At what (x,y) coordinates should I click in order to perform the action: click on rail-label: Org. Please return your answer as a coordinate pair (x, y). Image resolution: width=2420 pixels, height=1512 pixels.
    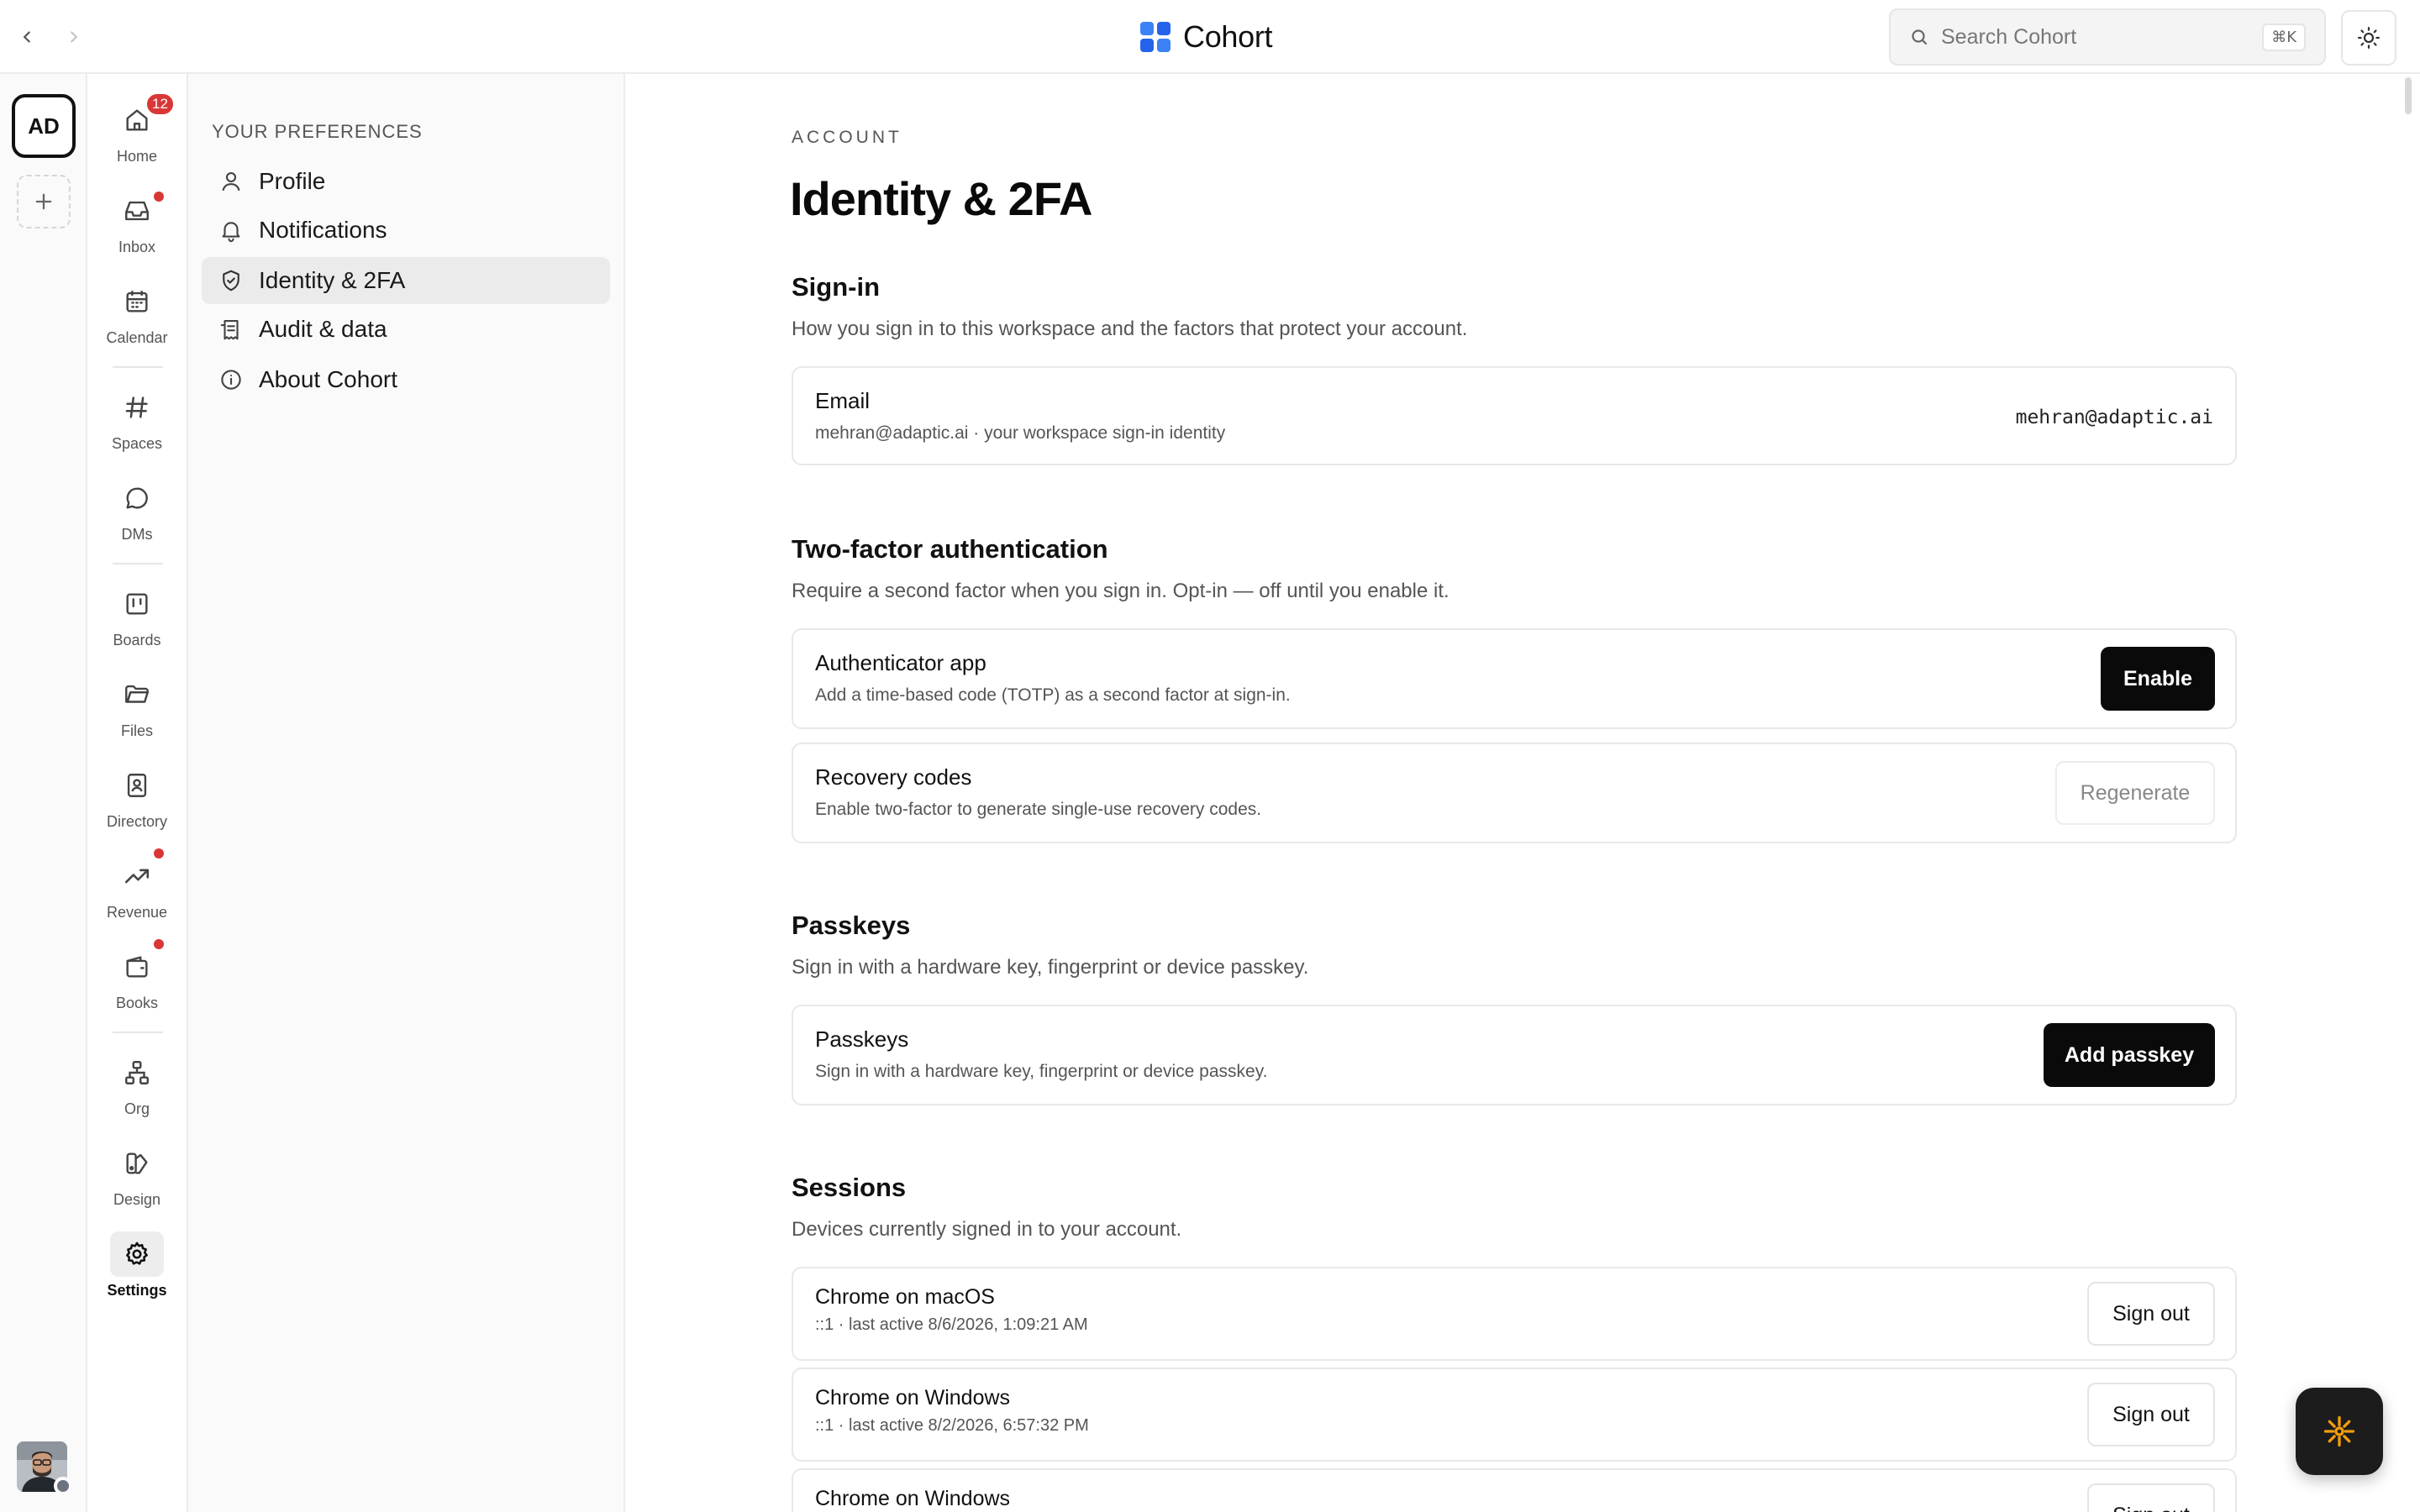
    Looking at the image, I should click on (137, 1108).